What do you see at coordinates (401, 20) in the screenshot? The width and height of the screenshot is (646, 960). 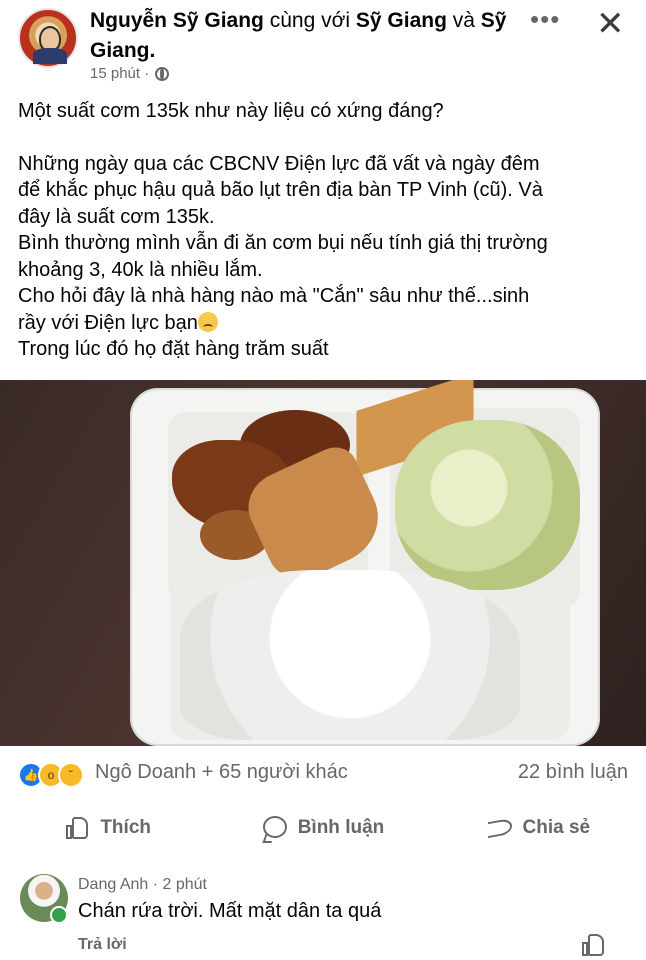 I see `tagged-user-1: Sỹ Giang` at bounding box center [401, 20].